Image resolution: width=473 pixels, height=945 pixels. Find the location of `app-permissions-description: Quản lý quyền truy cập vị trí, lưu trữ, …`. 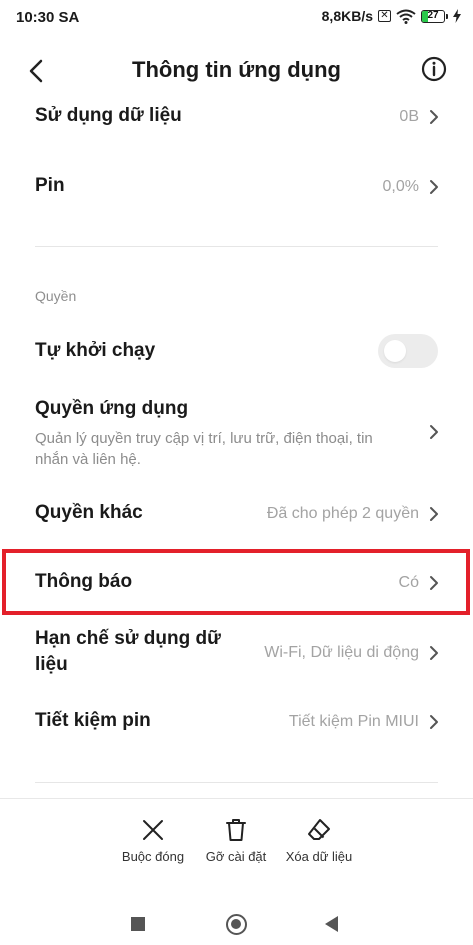

app-permissions-description: Quản lý quyền truy cập vị trí, lưu trữ, … is located at coordinates (204, 449).